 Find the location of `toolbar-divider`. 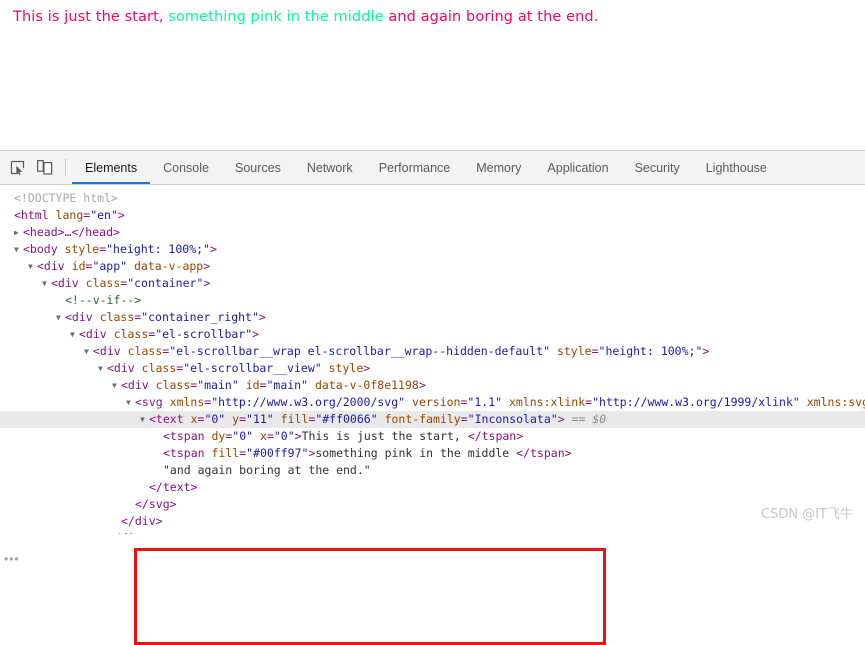

toolbar-divider is located at coordinates (65, 167).